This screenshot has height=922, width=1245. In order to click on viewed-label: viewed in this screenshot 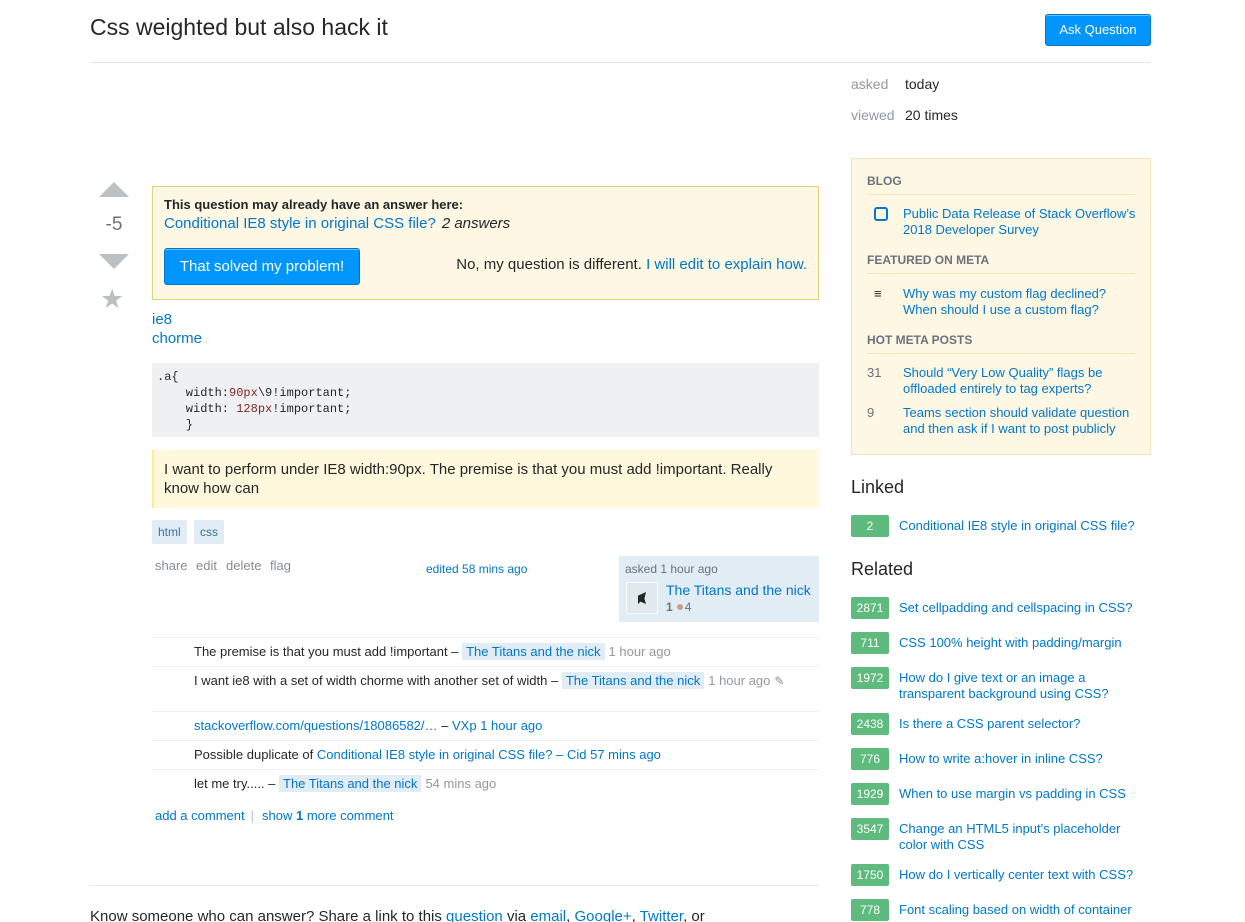, I will do `click(873, 115)`.